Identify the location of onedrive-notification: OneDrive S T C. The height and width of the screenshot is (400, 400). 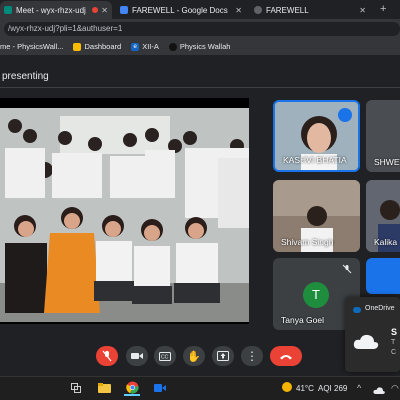
(372, 334).